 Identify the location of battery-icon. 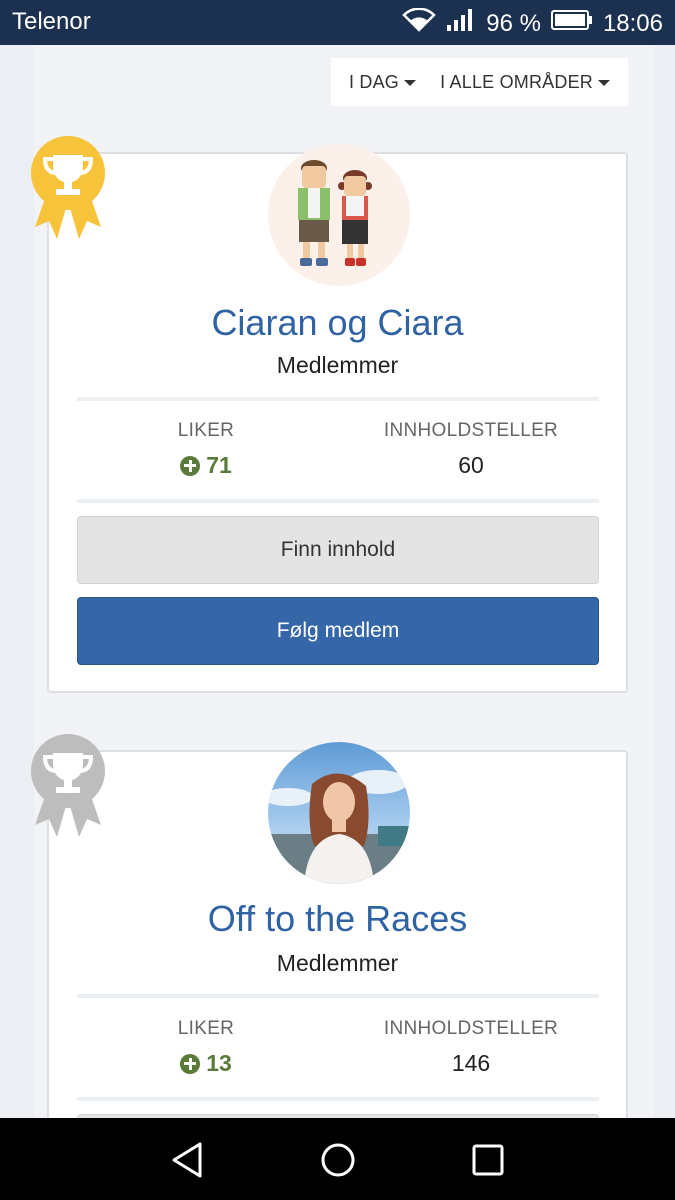
(571, 23).